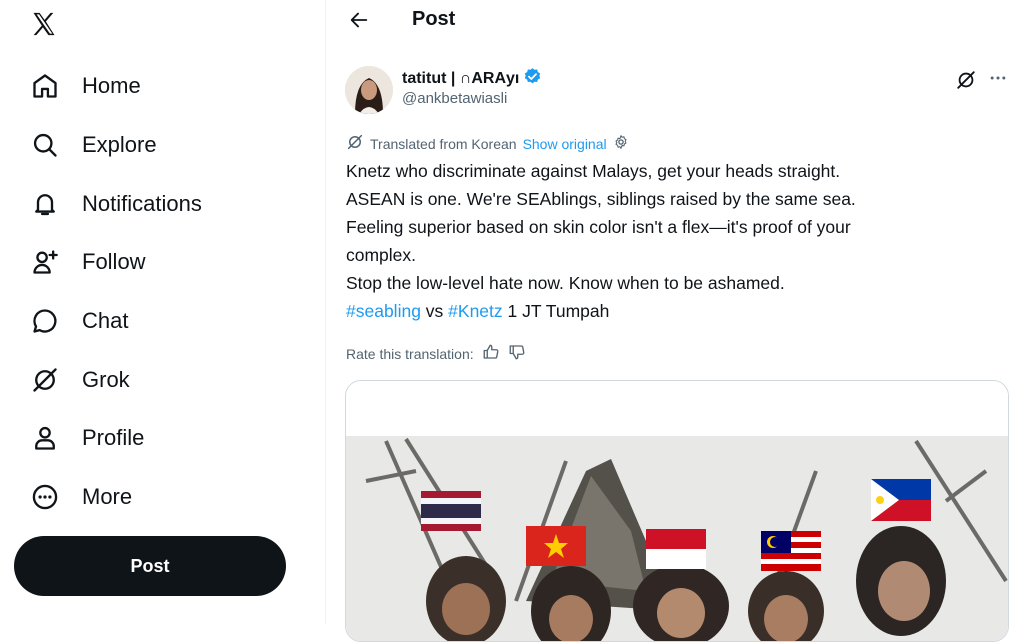 This screenshot has width=1024, height=642. I want to click on search-icon, so click(45, 145).